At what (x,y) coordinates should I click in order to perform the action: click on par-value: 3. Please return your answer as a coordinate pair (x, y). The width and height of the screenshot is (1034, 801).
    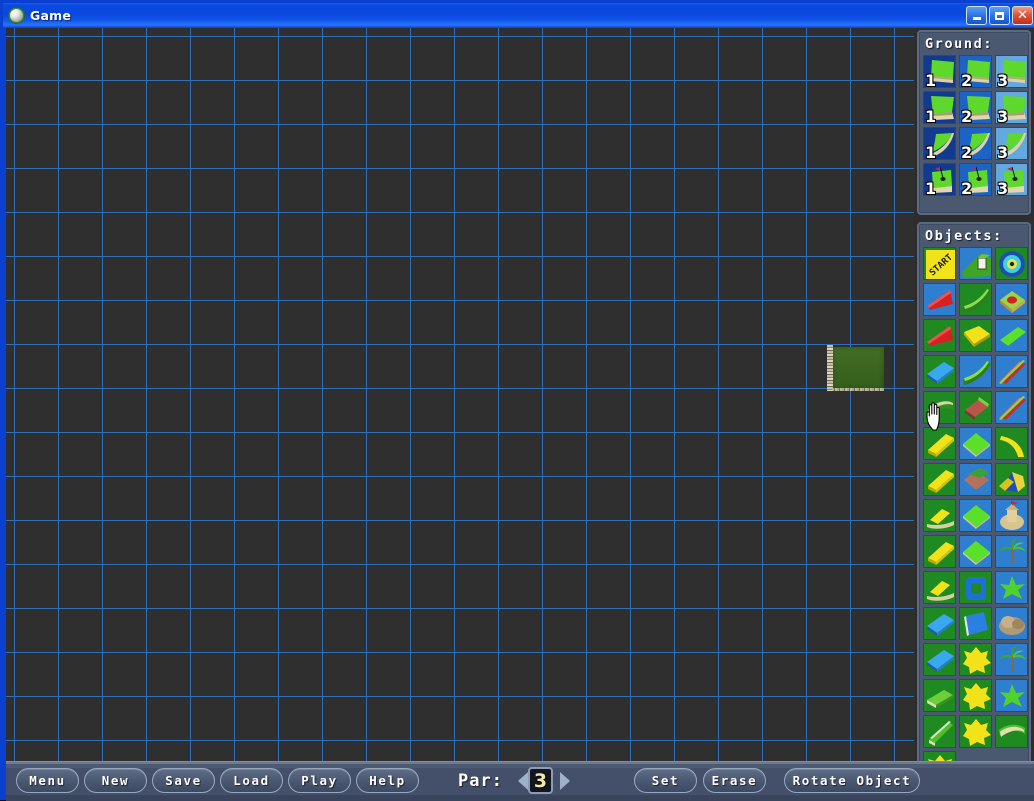
    Looking at the image, I should click on (540, 780).